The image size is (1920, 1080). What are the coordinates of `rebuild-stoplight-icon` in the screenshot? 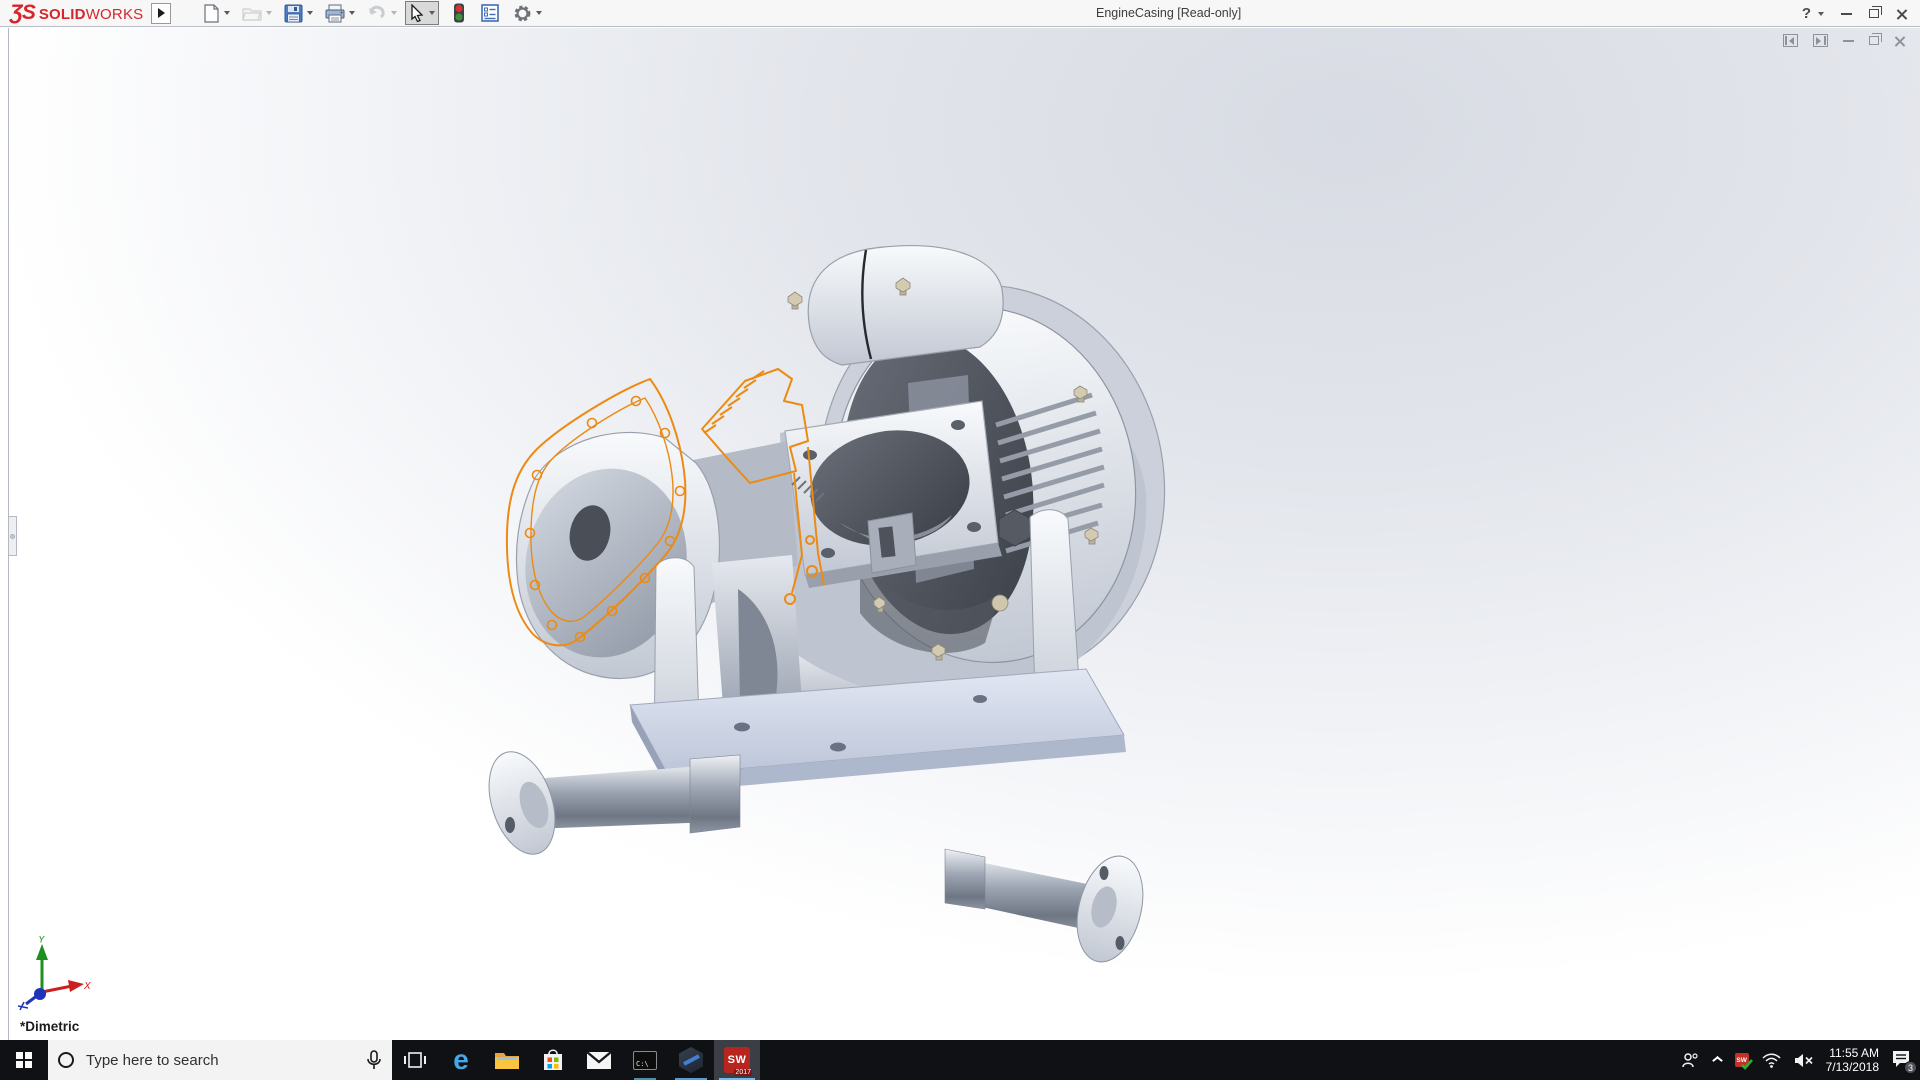 It's located at (459, 13).